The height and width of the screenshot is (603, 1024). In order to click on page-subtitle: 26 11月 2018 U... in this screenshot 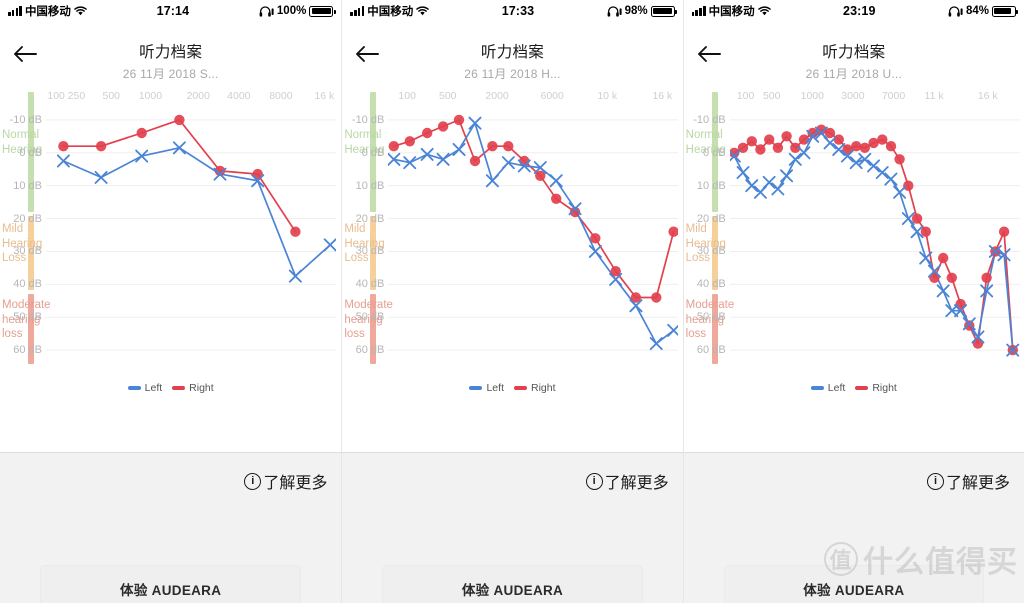, I will do `click(853, 74)`.